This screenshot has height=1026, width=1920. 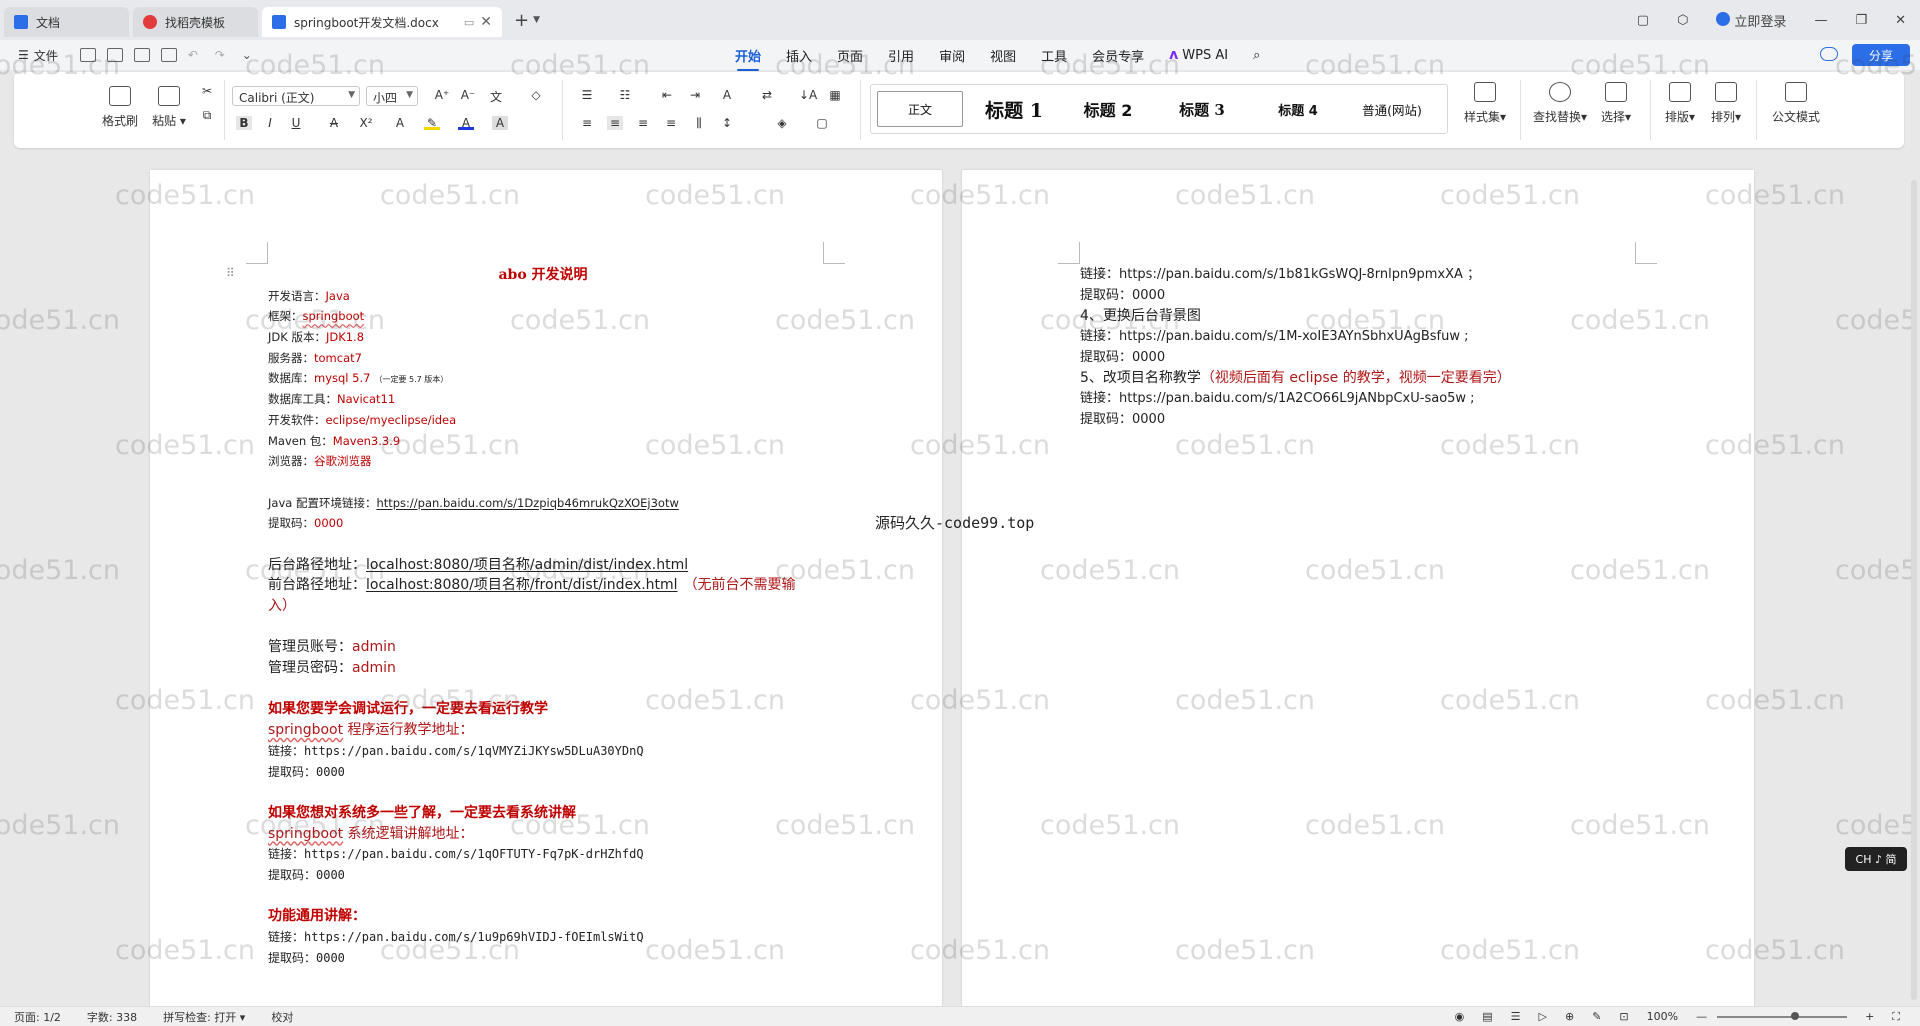 What do you see at coordinates (667, 95) in the screenshot?
I see `decrease-indent-icon: ⇤` at bounding box center [667, 95].